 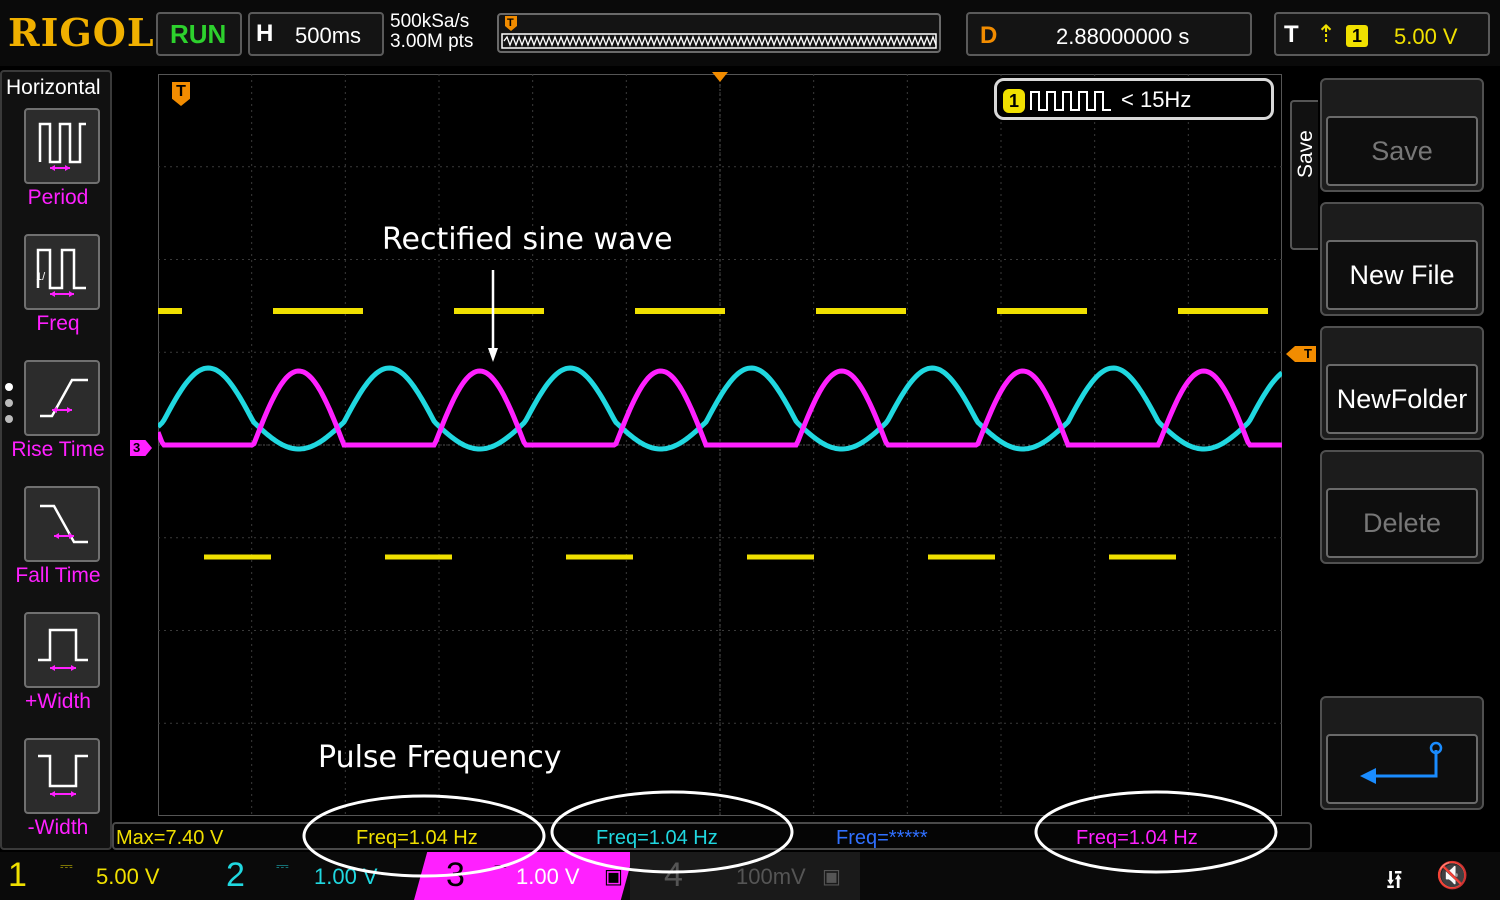 What do you see at coordinates (1402, 259) in the screenshot?
I see `new-file-button: New File` at bounding box center [1402, 259].